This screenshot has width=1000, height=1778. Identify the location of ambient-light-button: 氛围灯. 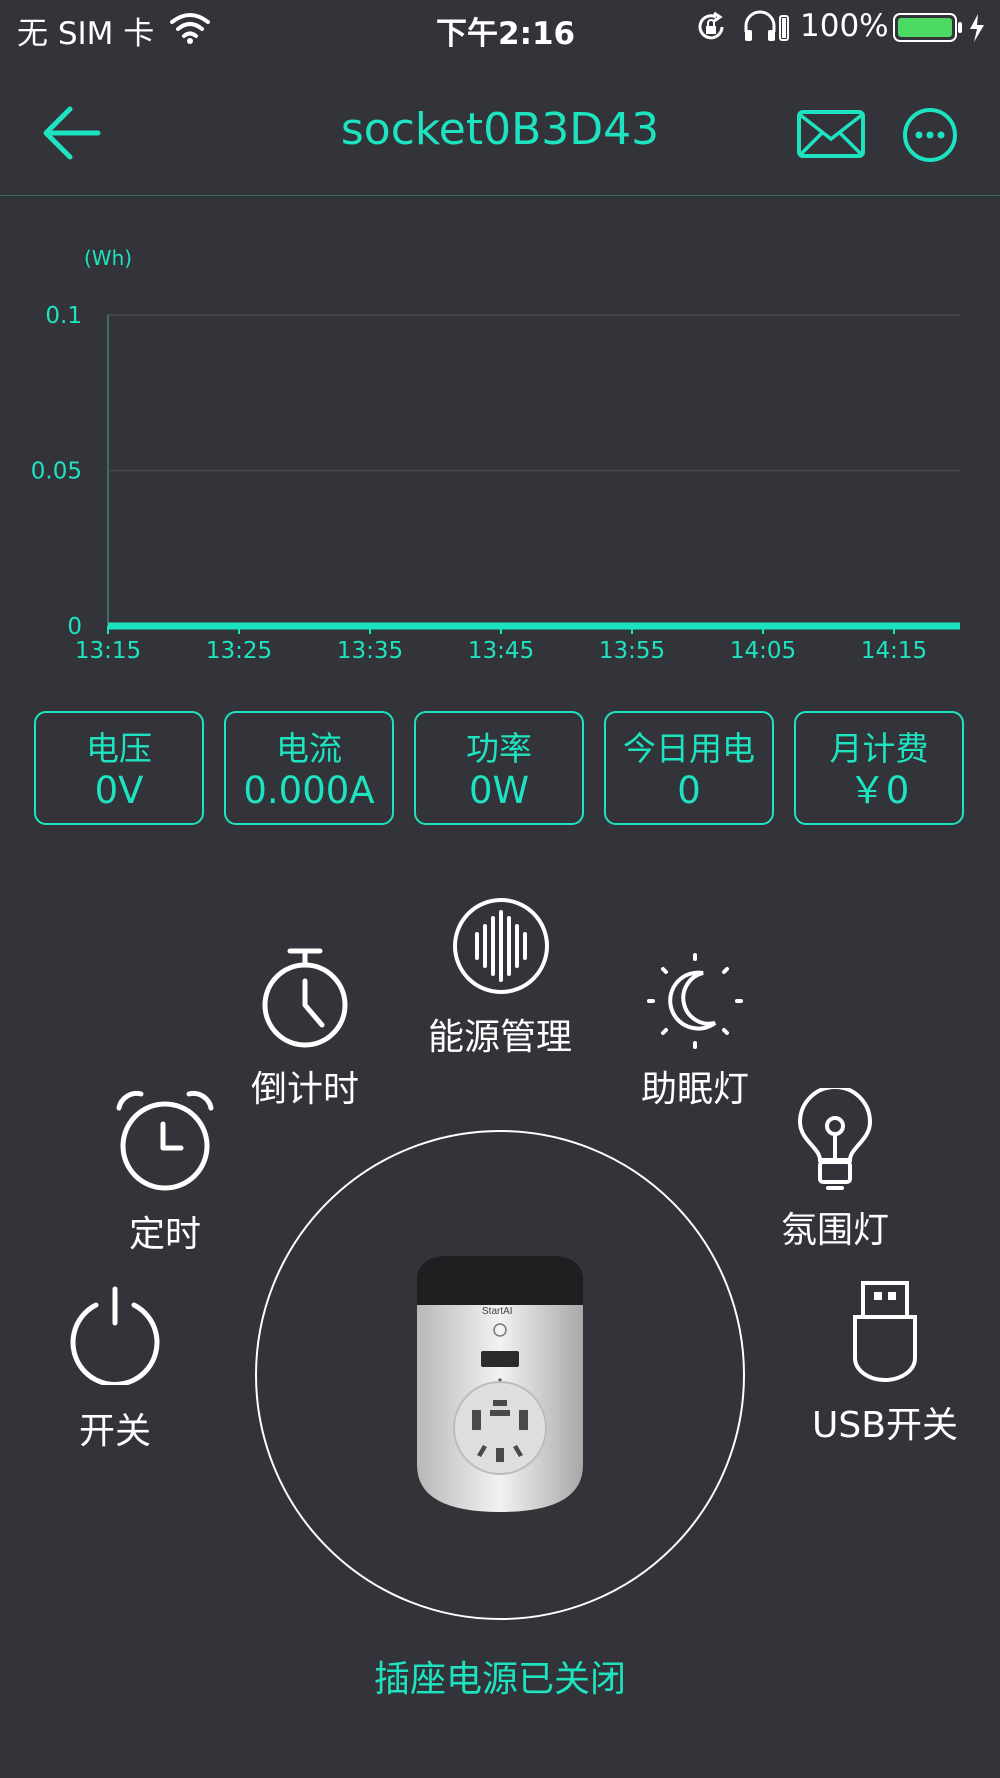
(835, 1168).